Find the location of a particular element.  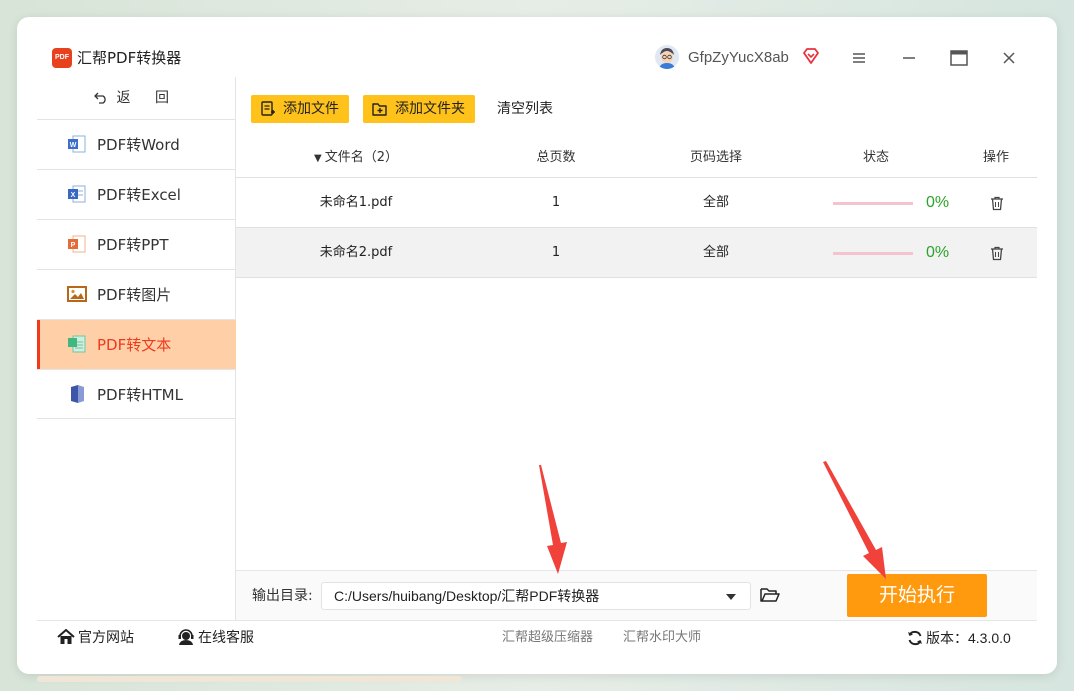

add-file-icon is located at coordinates (268, 108).